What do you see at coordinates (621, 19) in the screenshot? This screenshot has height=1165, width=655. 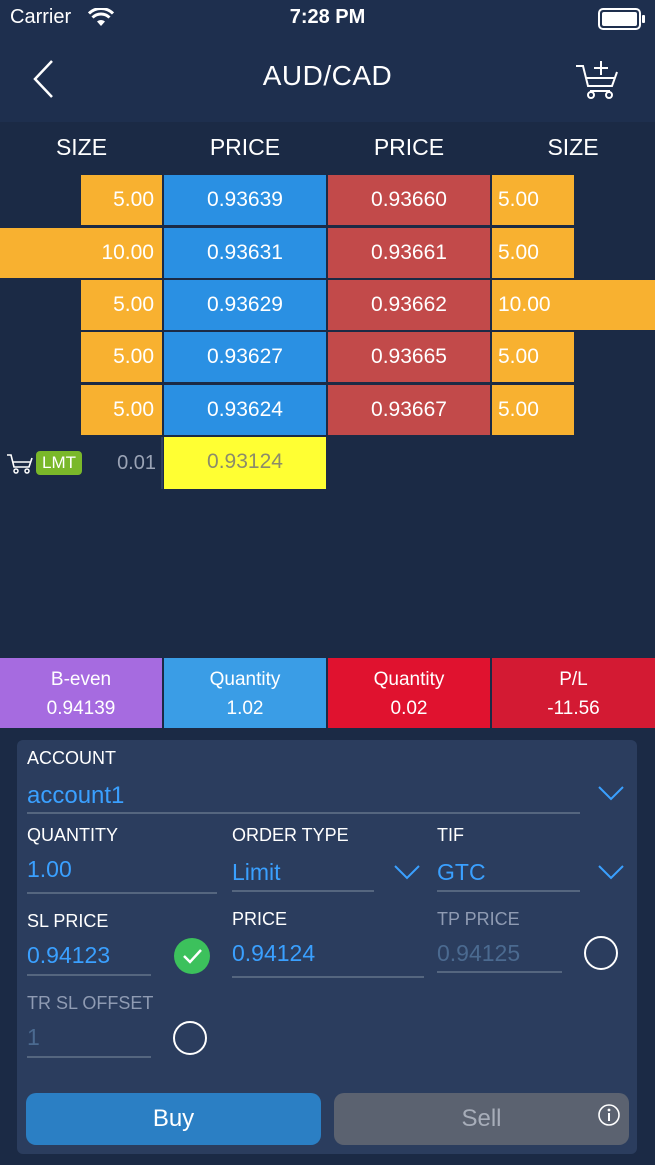 I see `battery-icon` at bounding box center [621, 19].